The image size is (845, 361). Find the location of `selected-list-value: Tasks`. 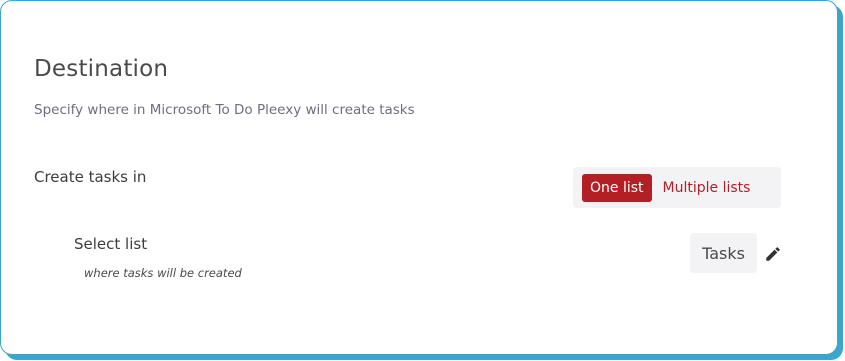

selected-list-value: Tasks is located at coordinates (723, 253).